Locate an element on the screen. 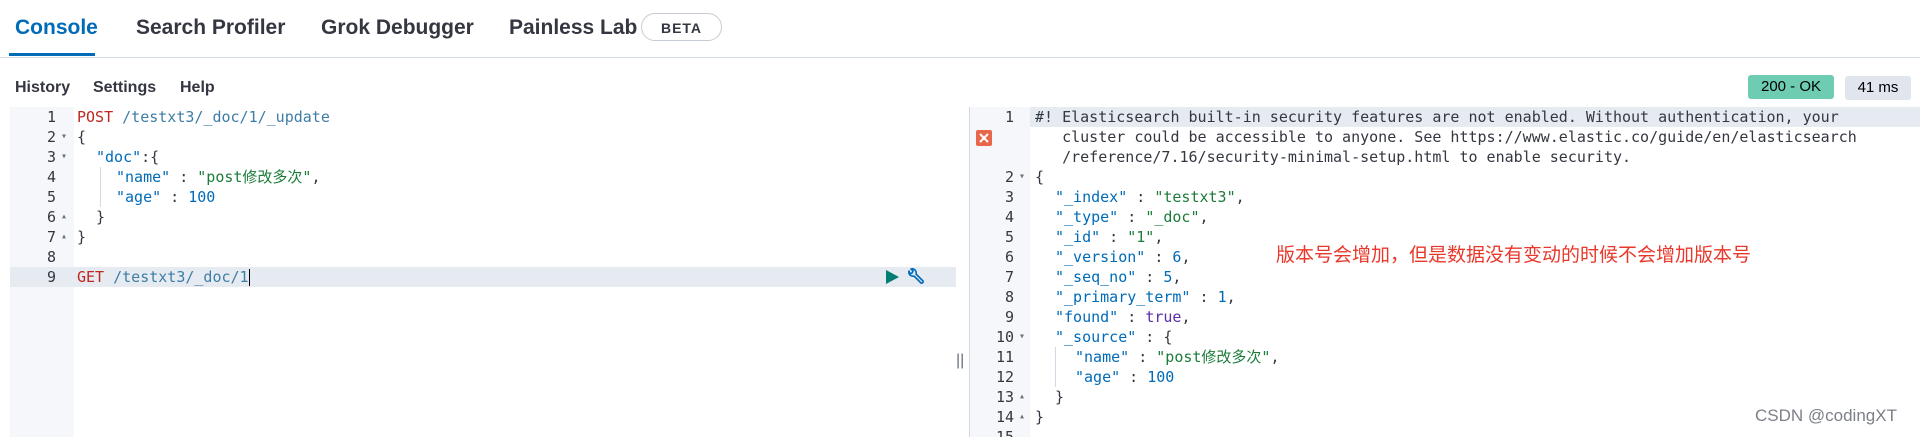 The height and width of the screenshot is (437, 1920). code-line: { is located at coordinates (1040, 177).